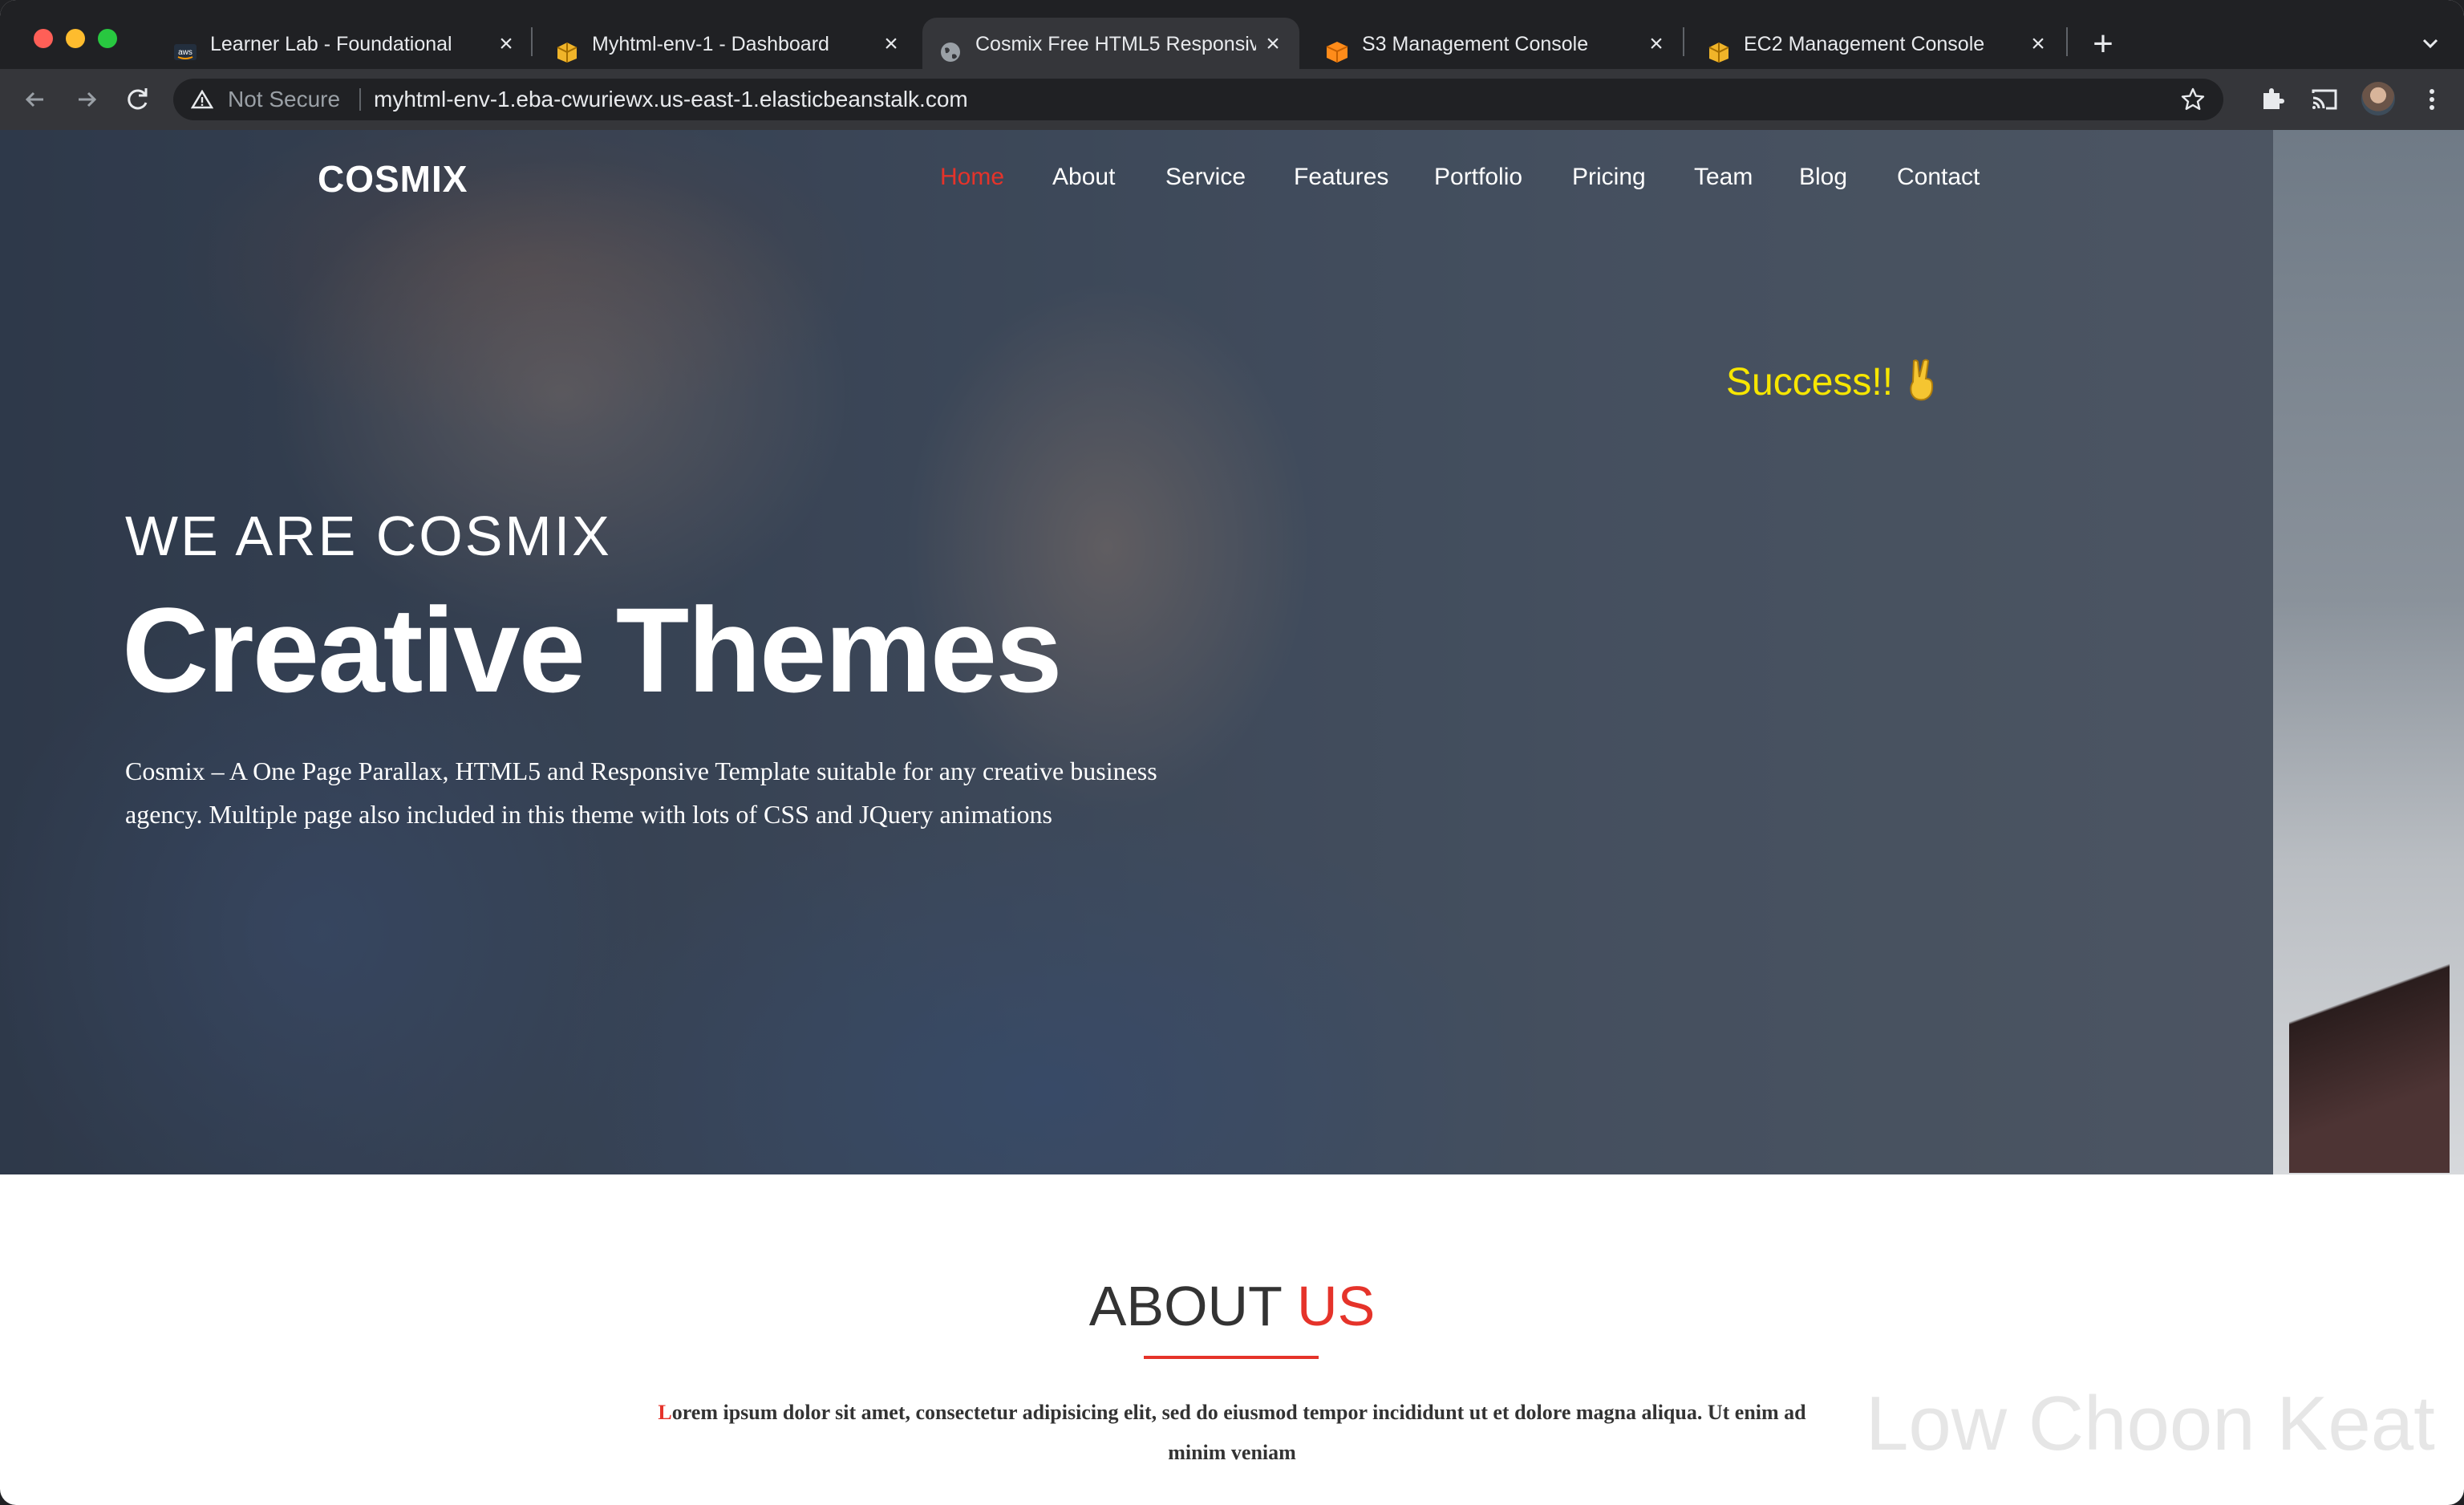 This screenshot has width=2464, height=1505. What do you see at coordinates (950, 52) in the screenshot?
I see `globe-icon` at bounding box center [950, 52].